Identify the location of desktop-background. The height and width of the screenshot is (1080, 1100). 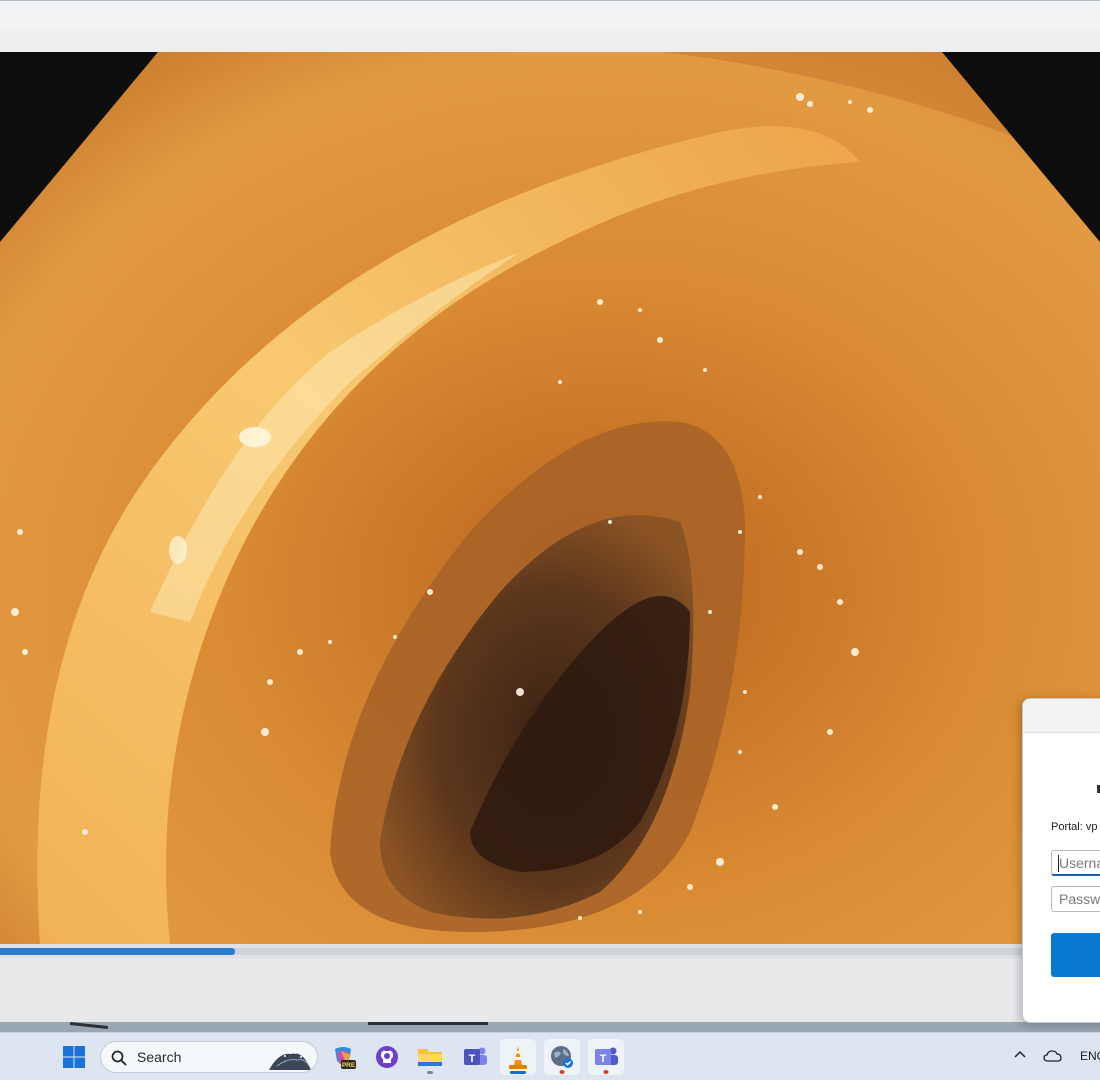
(550, 1027).